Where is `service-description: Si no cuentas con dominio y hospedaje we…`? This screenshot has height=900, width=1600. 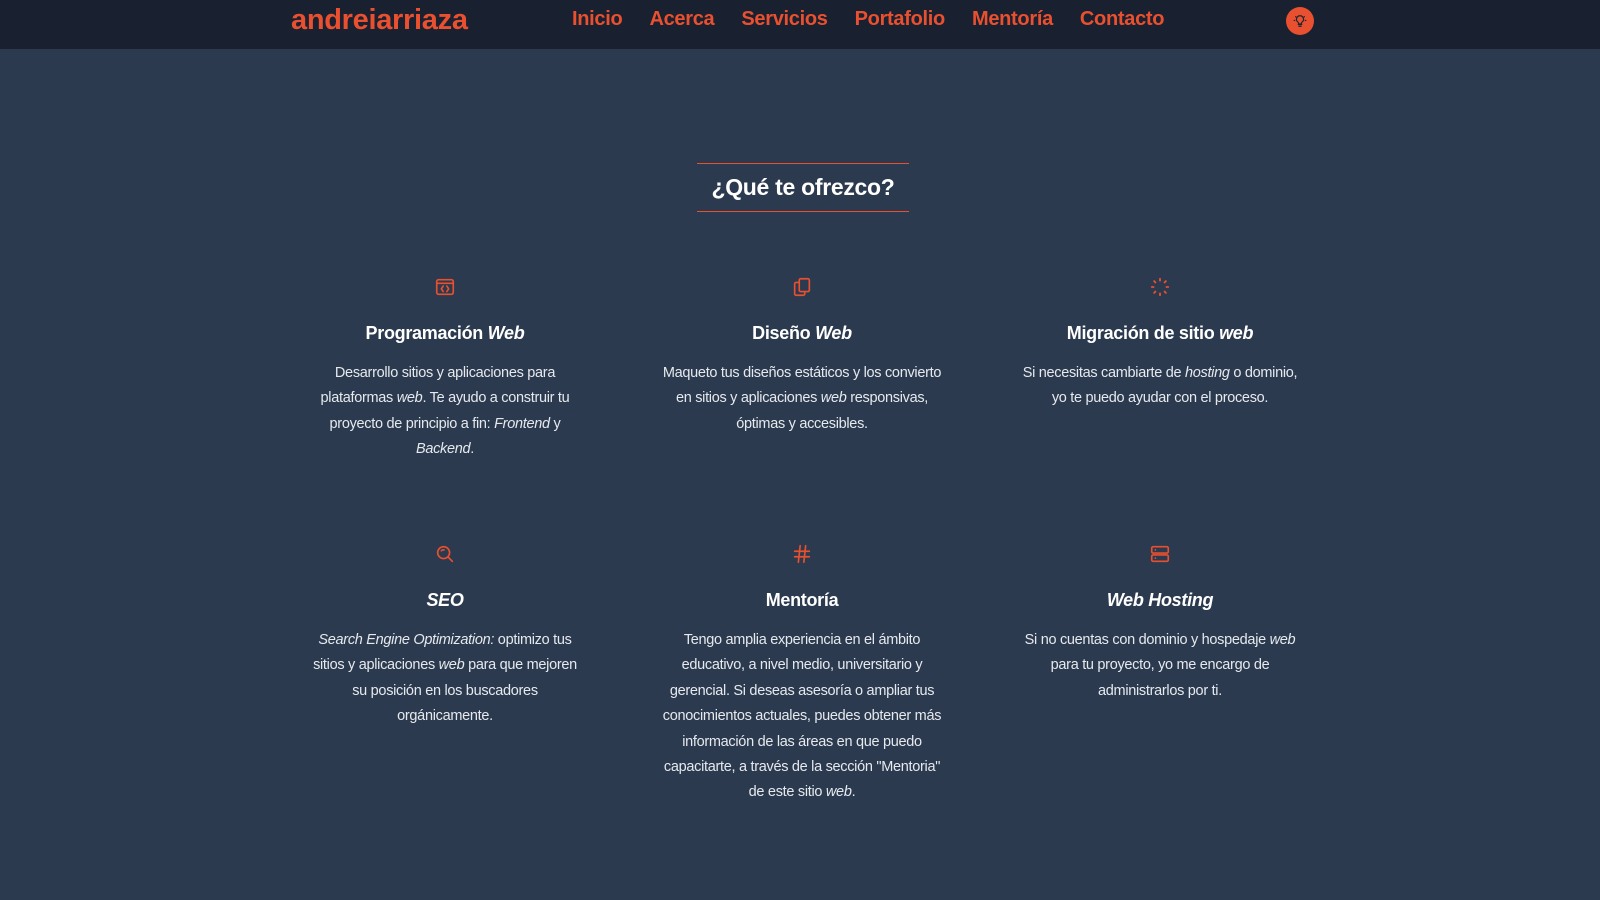 service-description: Si no cuentas con dominio y hospedaje we… is located at coordinates (1160, 665).